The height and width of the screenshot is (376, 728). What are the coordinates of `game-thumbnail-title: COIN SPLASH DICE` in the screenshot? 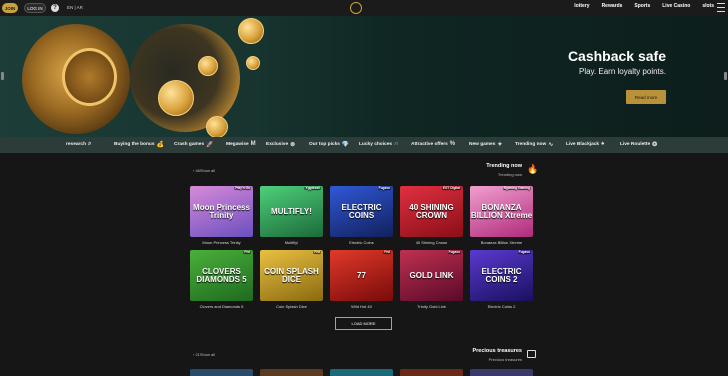 It's located at (291, 275).